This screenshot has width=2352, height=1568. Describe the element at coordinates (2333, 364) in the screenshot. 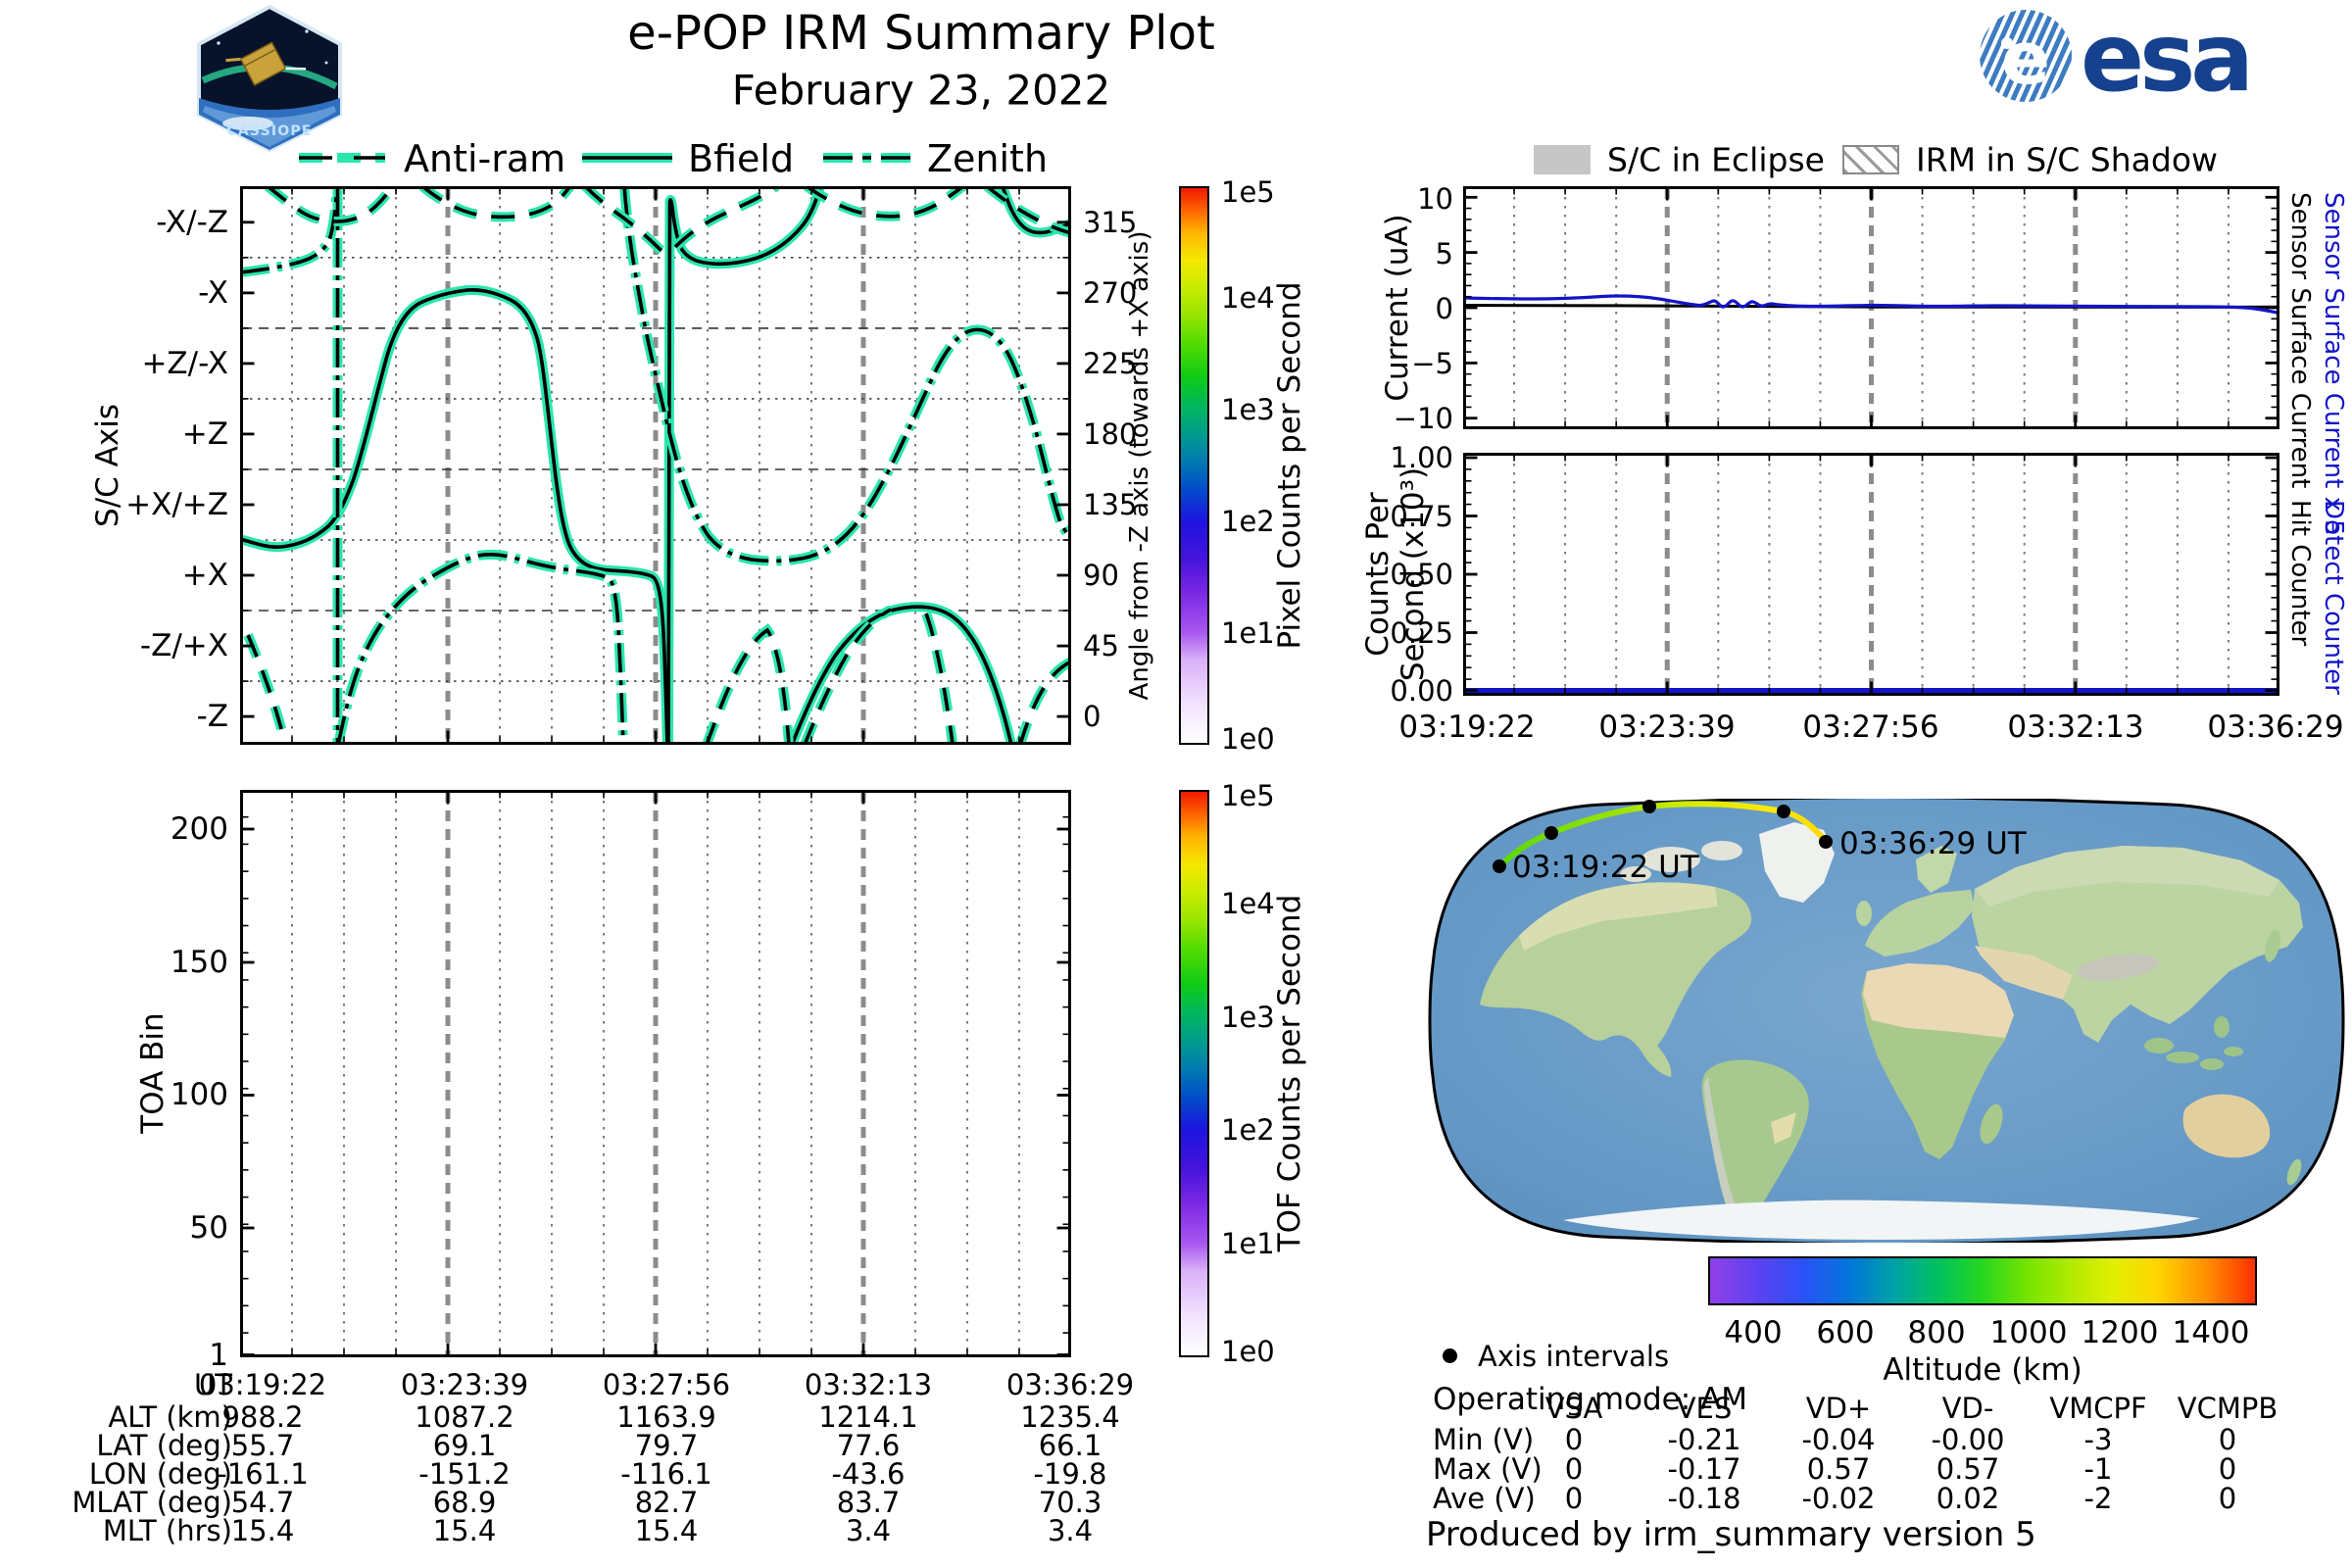

I see `current-right-label-blue: Sensor Surface Current x 5` at that location.